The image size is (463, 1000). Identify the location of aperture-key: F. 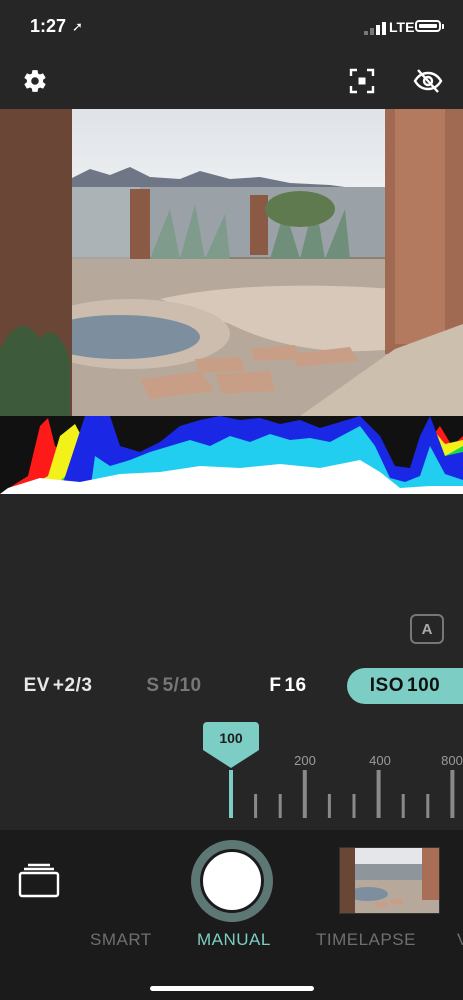
(275, 685).